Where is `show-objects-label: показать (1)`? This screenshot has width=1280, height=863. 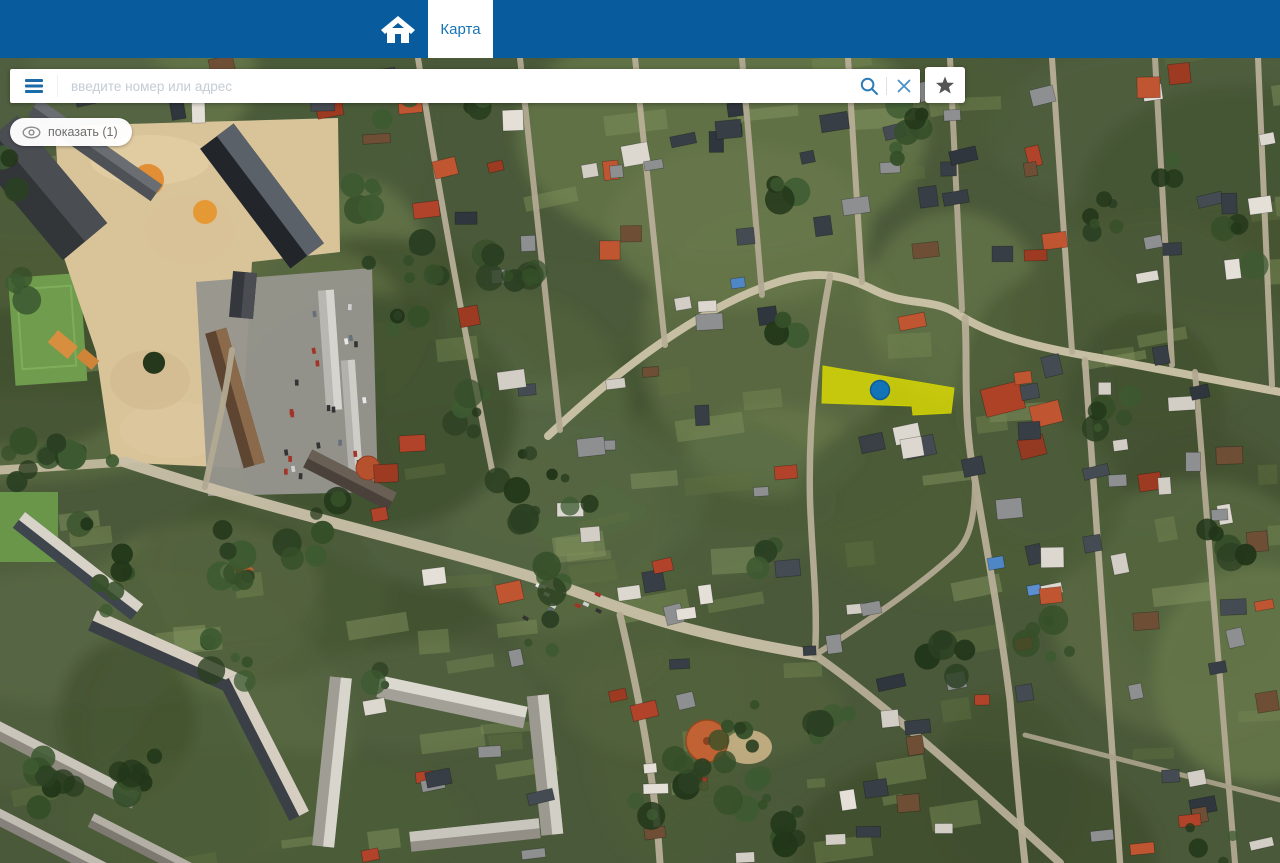
show-objects-label: показать (1) is located at coordinates (83, 132).